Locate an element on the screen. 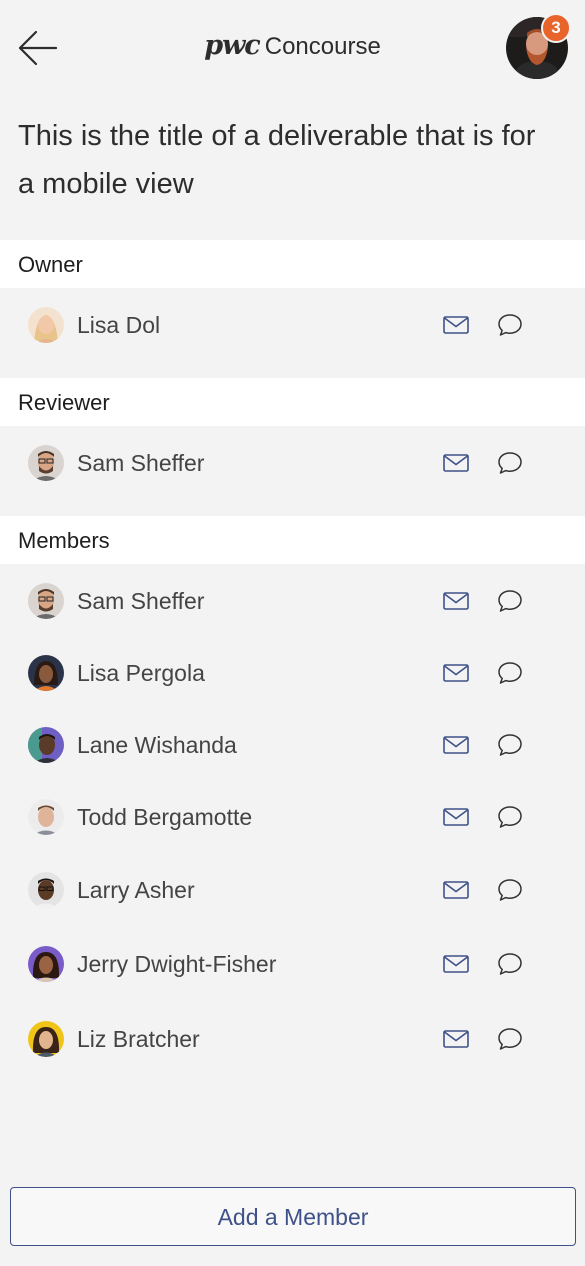  person-row: Lisa Pergola is located at coordinates (292, 673).